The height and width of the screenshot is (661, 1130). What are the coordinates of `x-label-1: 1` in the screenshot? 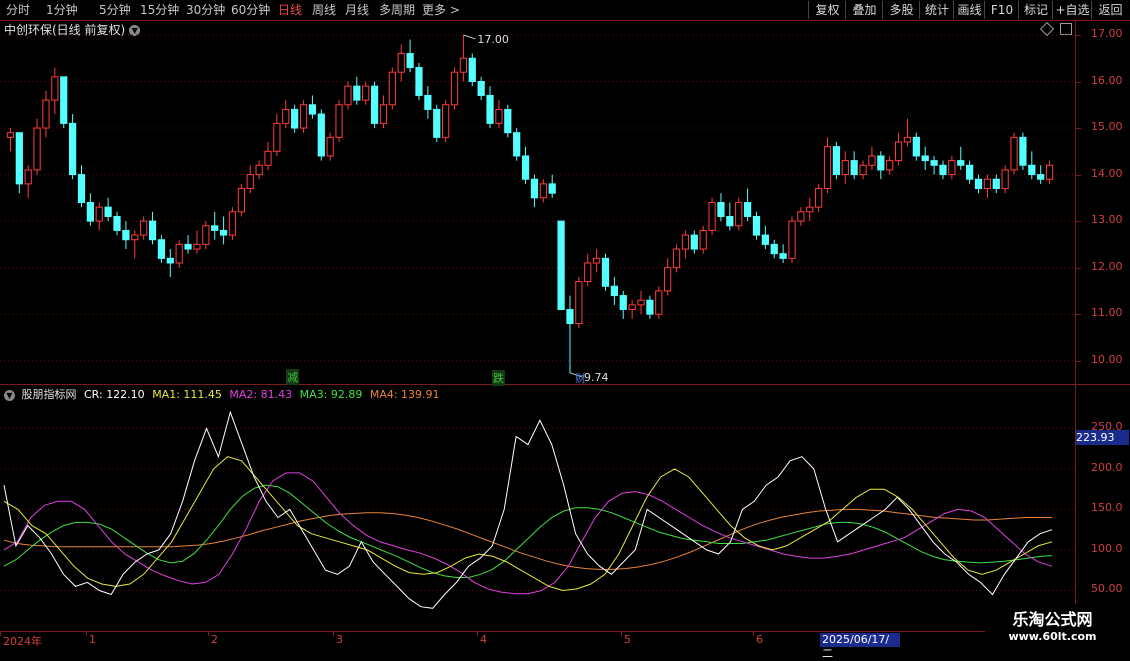 It's located at (92, 639).